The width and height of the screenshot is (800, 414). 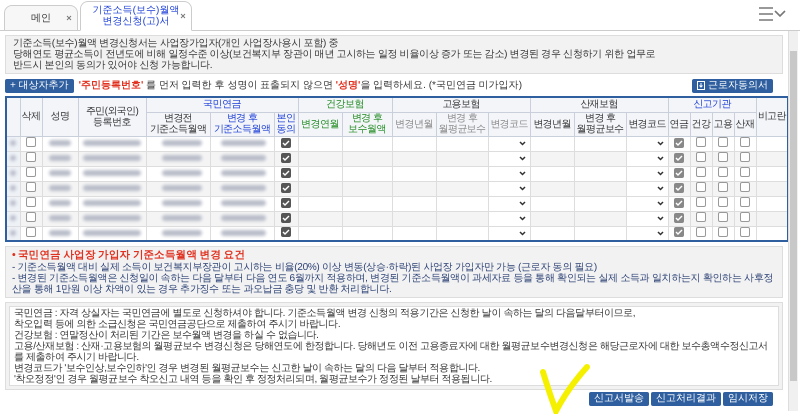 I want to click on add-person-button: + 대상자추가, so click(x=39, y=85).